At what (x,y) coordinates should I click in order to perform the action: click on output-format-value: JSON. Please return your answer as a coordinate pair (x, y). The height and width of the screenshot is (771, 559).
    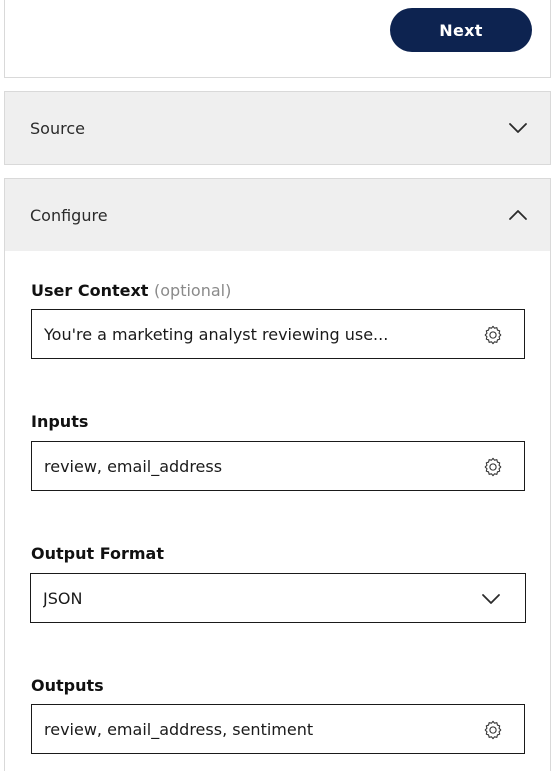
    Looking at the image, I should click on (63, 598).